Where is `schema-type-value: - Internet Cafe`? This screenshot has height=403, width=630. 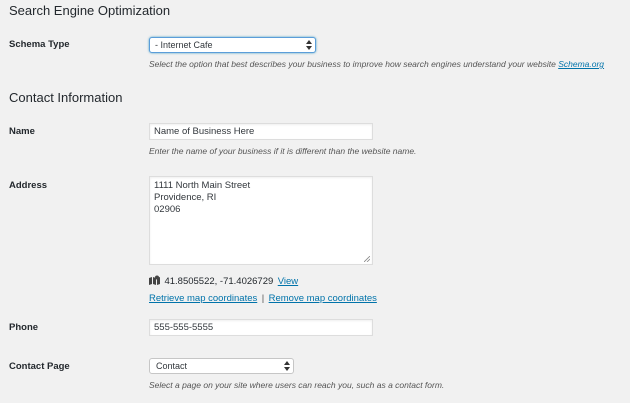
schema-type-value: - Internet Cafe is located at coordinates (184, 45).